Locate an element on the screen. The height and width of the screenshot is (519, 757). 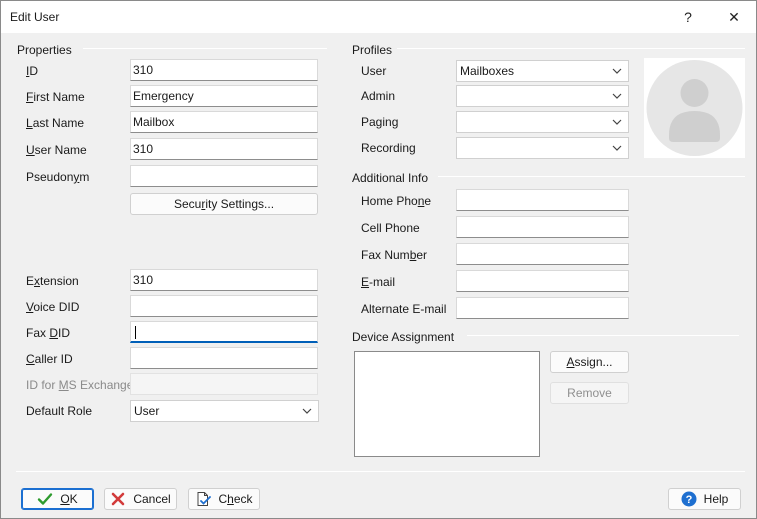
last-name-field: Mailbox is located at coordinates (224, 122).